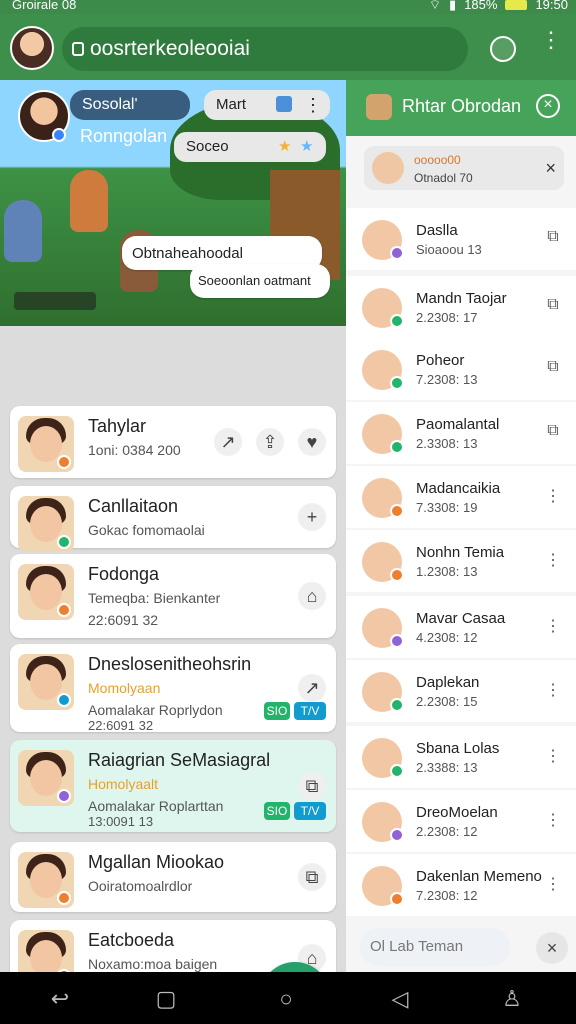 The image size is (576, 1024). Describe the element at coordinates (123, 784) in the screenshot. I see `card-line-1: Homolyaalt` at that location.